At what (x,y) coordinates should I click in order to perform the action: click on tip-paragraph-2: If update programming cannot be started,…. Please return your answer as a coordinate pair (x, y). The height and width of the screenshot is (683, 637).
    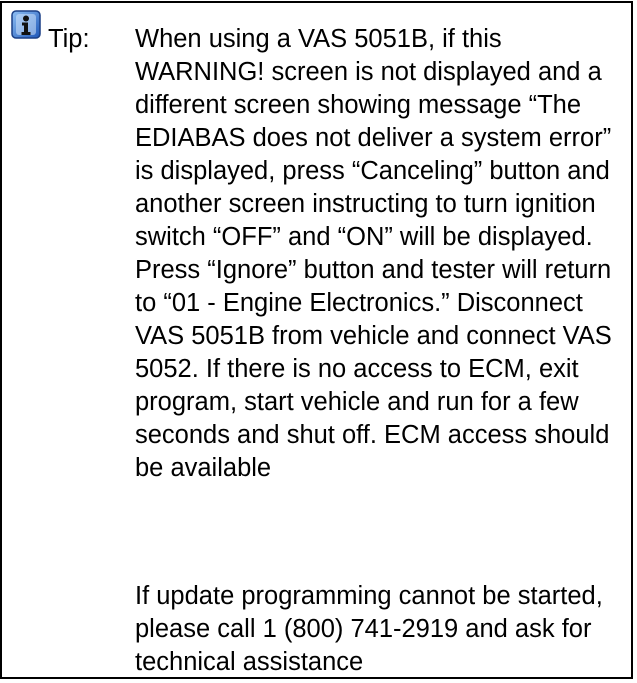
    Looking at the image, I should click on (369, 629).